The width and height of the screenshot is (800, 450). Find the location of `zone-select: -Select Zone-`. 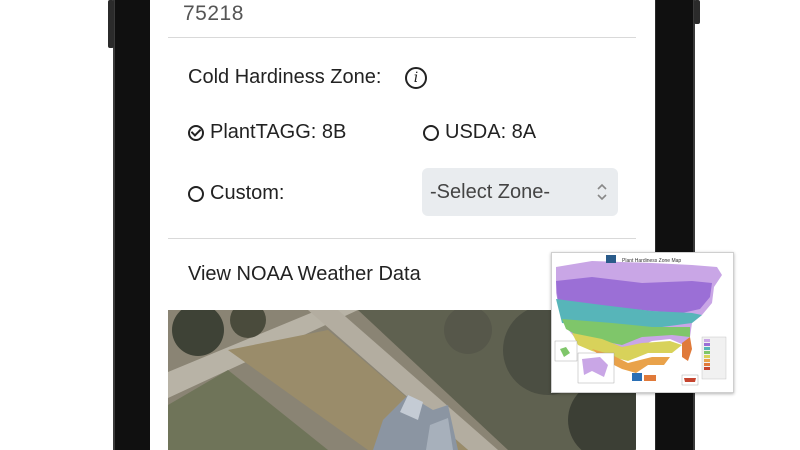

zone-select: -Select Zone- is located at coordinates (520, 192).